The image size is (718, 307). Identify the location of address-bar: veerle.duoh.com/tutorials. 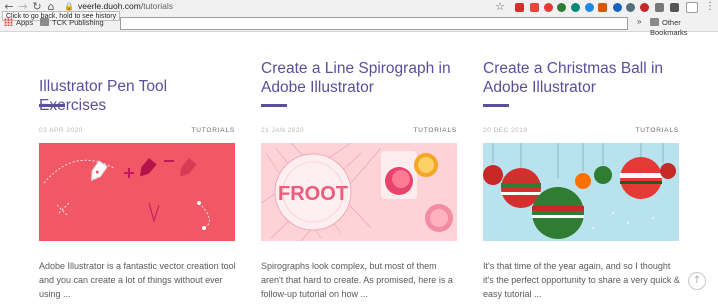
(125, 6).